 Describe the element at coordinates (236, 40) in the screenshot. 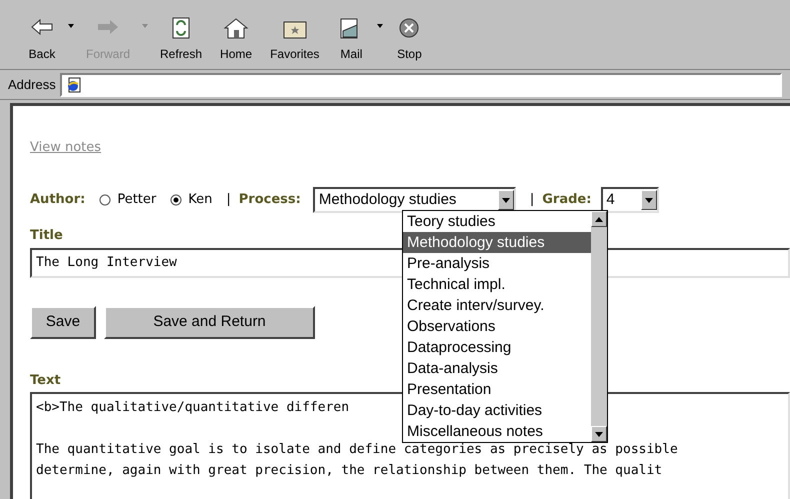

I see `toolbar-button: Home` at that location.